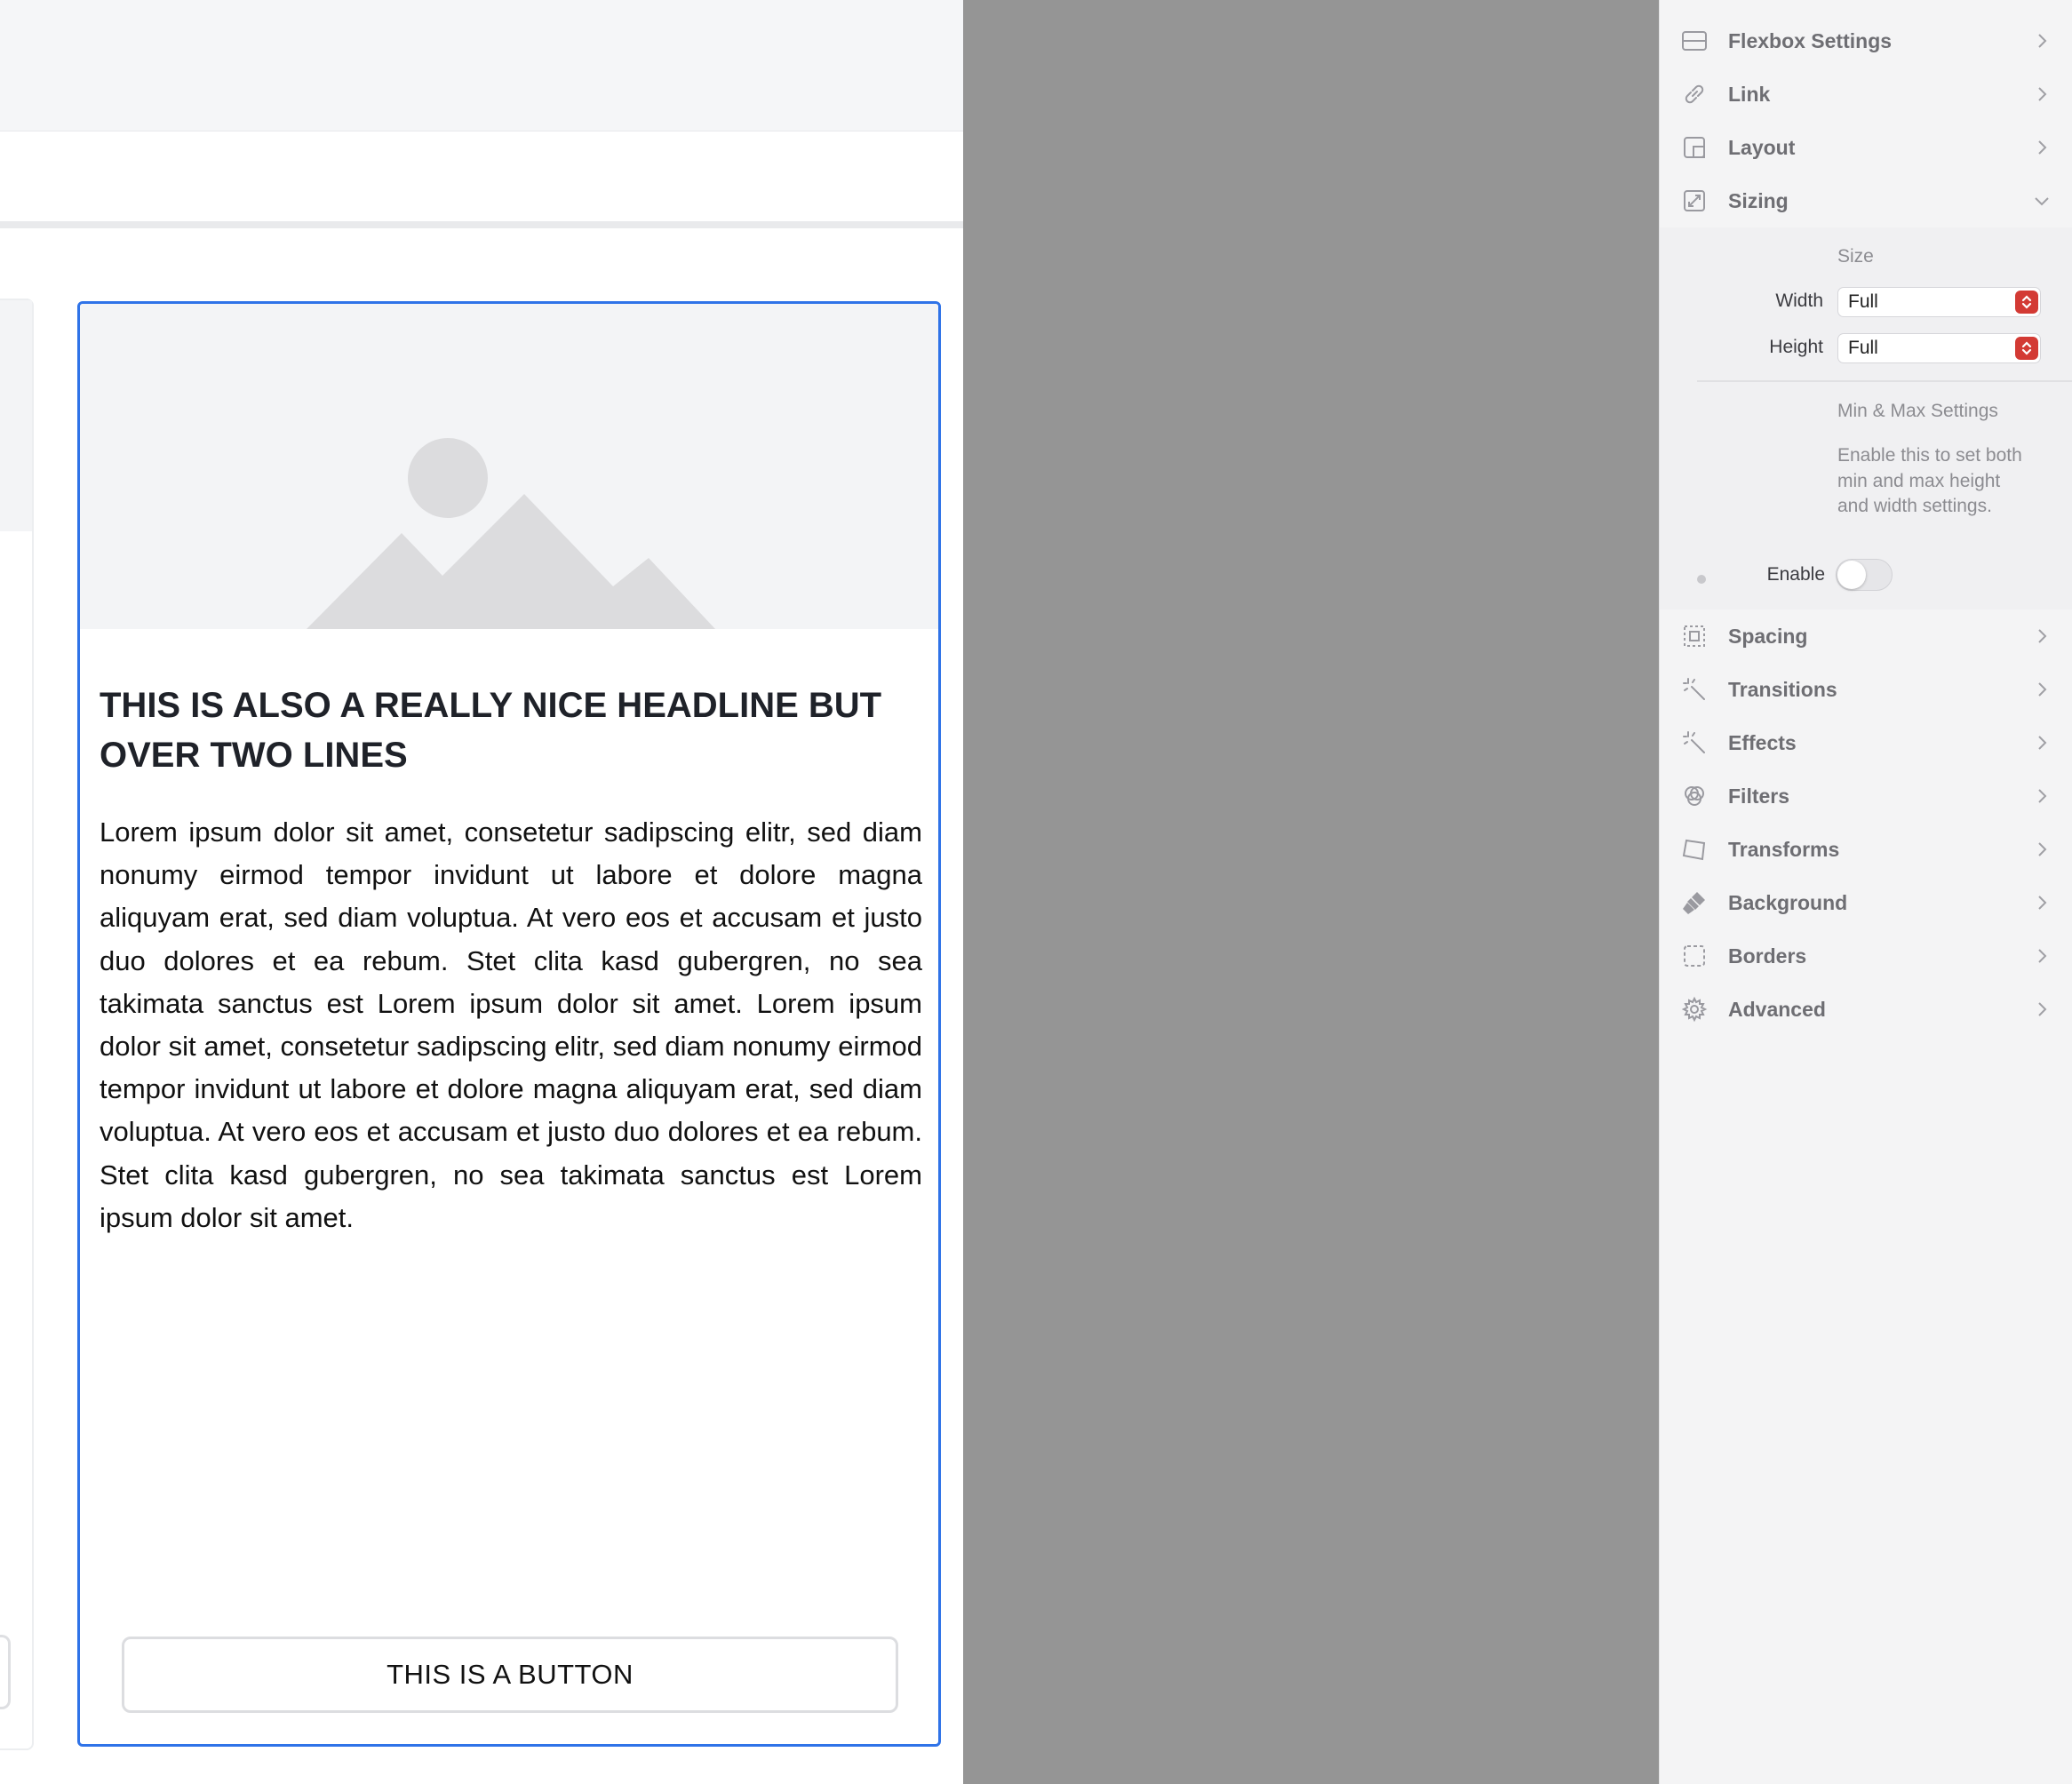  What do you see at coordinates (1763, 742) in the screenshot?
I see `section-label: Effects` at bounding box center [1763, 742].